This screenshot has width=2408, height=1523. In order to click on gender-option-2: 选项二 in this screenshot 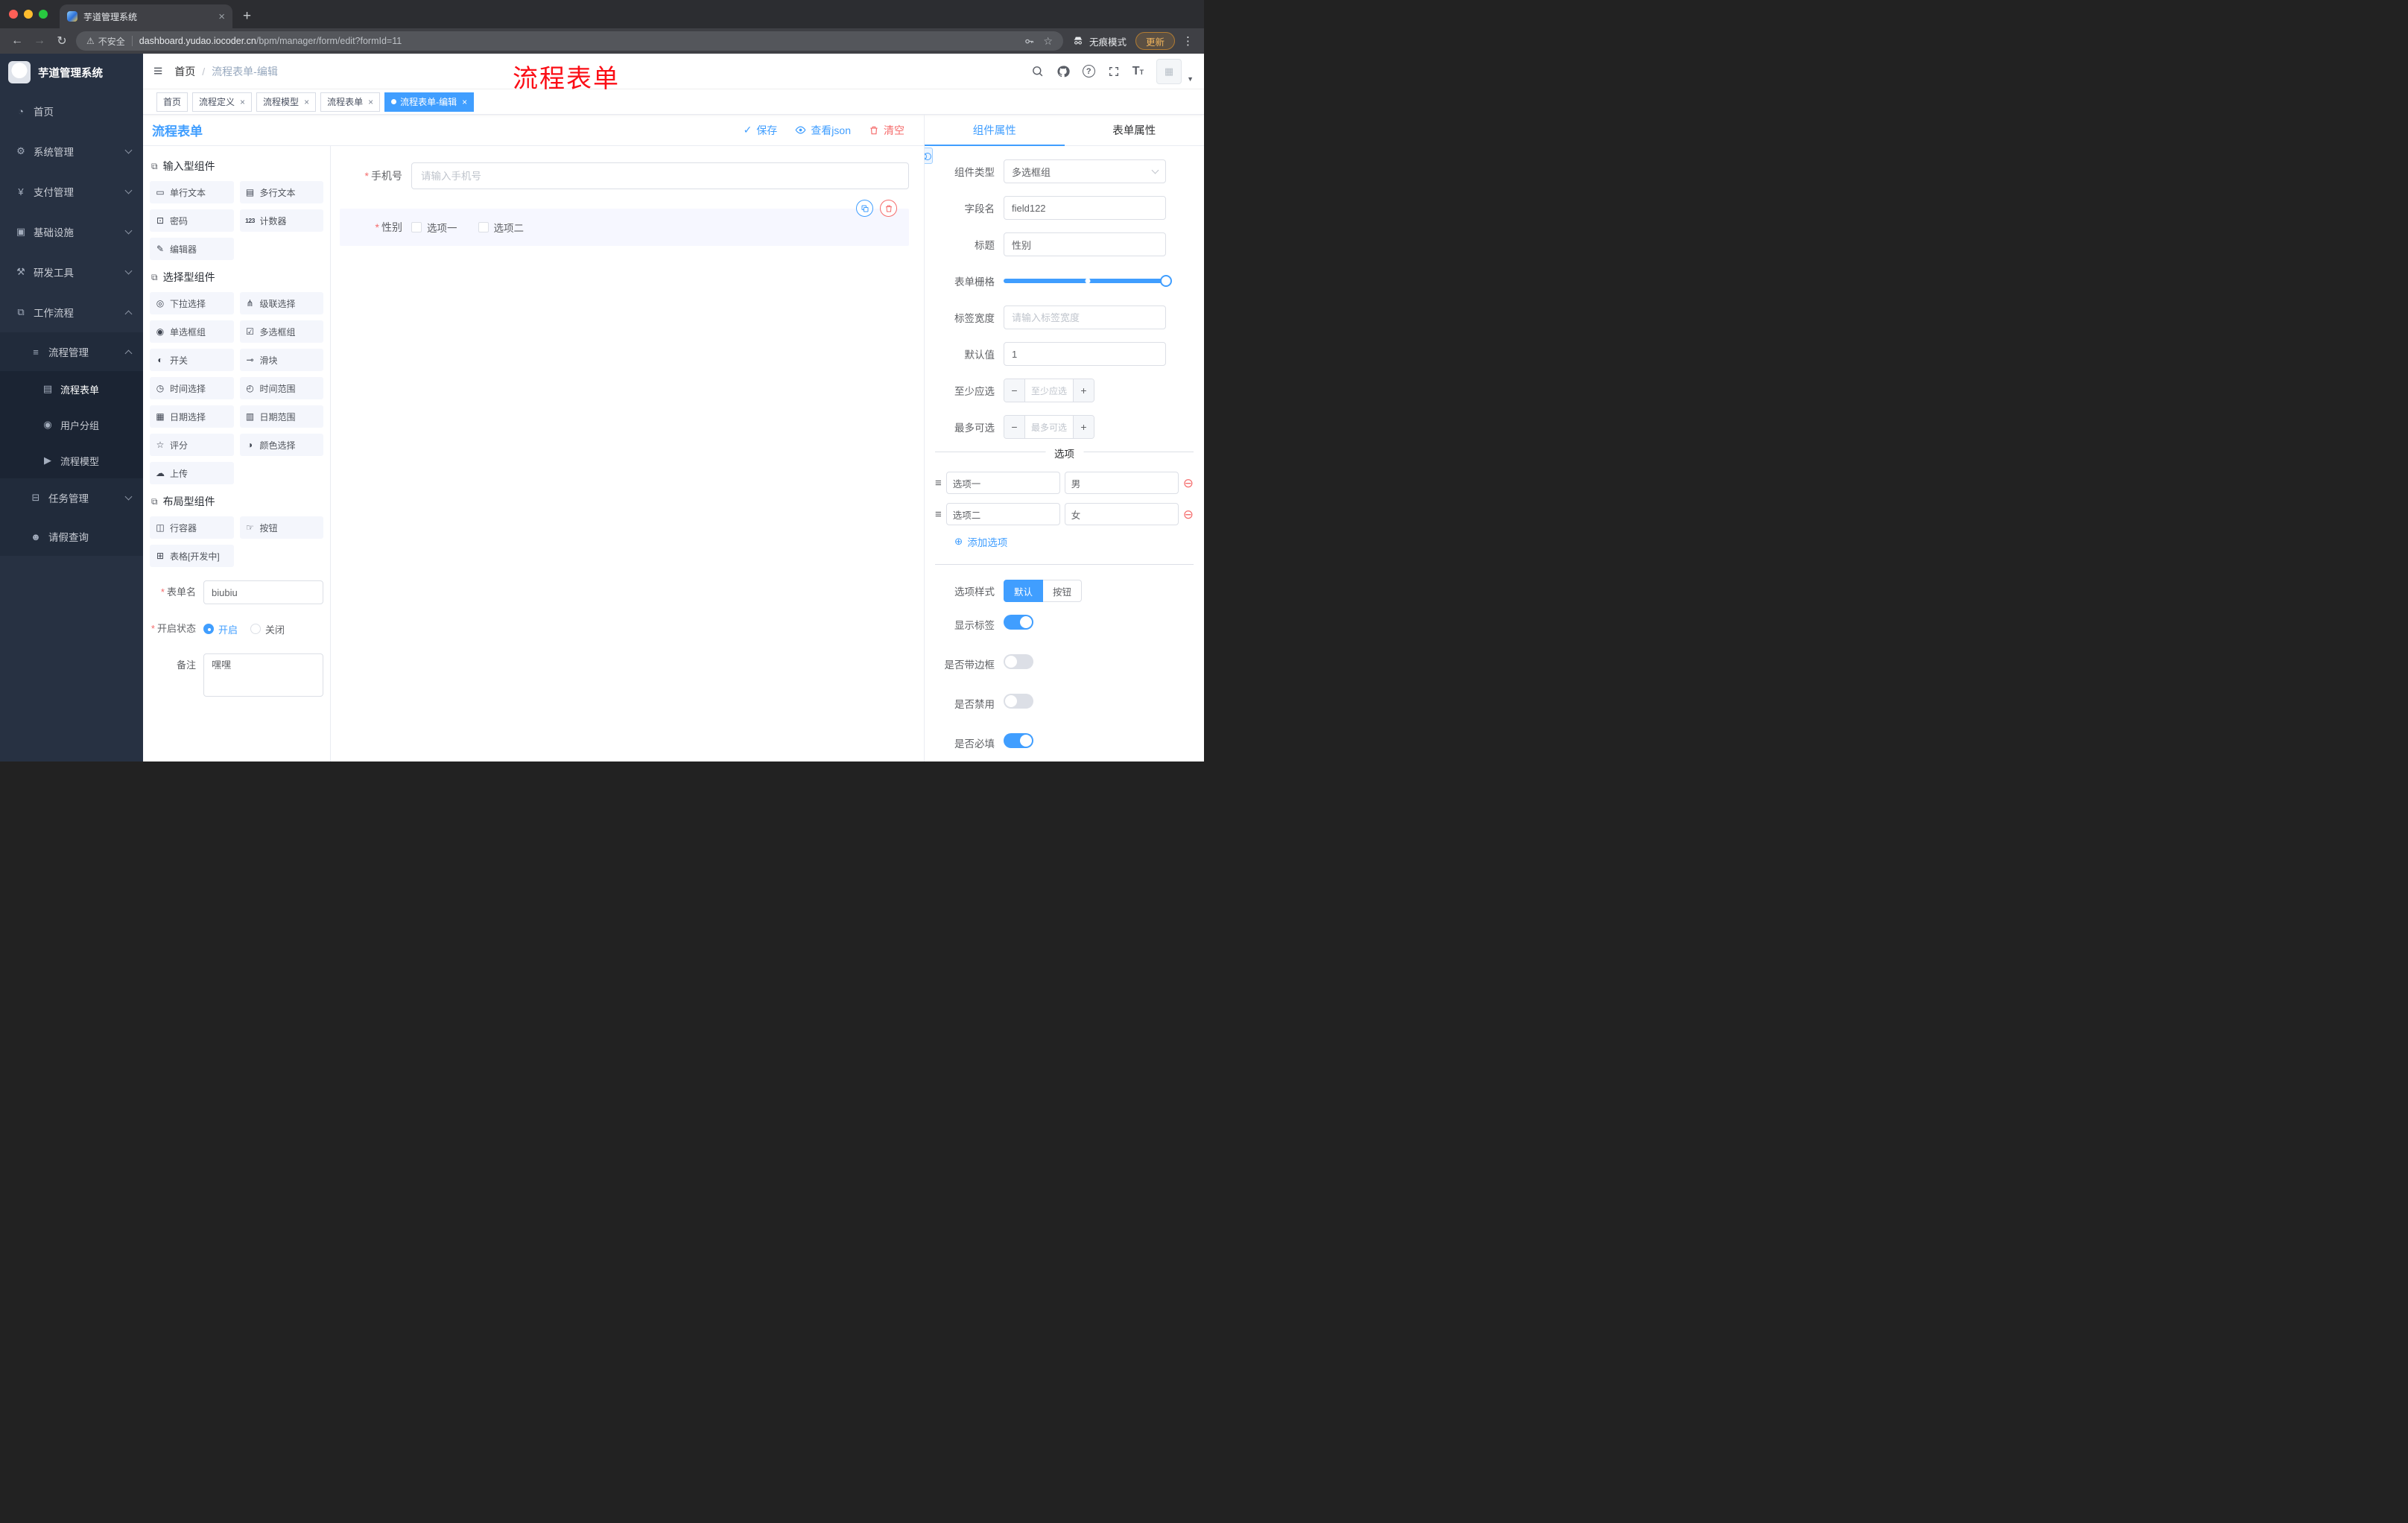, I will do `click(501, 228)`.